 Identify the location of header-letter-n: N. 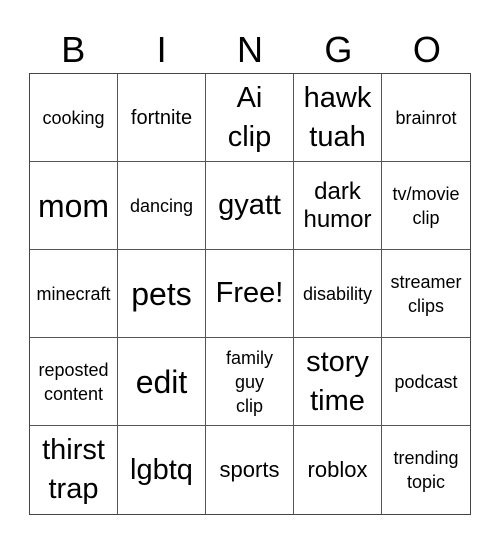
(250, 49).